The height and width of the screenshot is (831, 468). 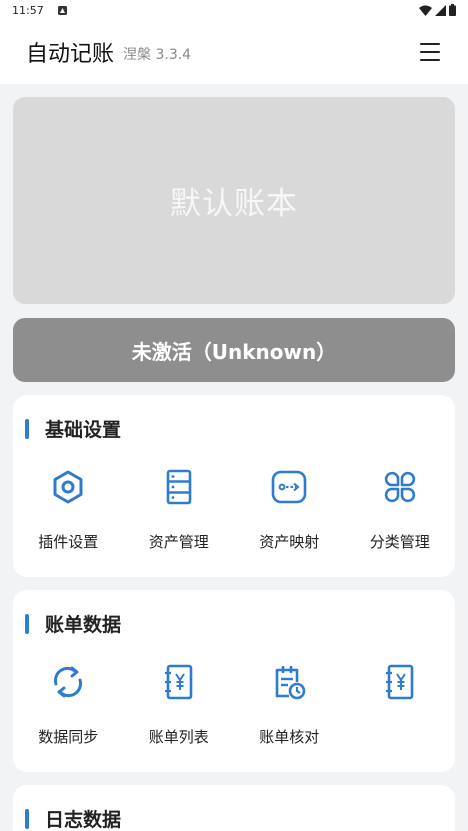 I want to click on item-label: 资产管理, so click(x=178, y=542).